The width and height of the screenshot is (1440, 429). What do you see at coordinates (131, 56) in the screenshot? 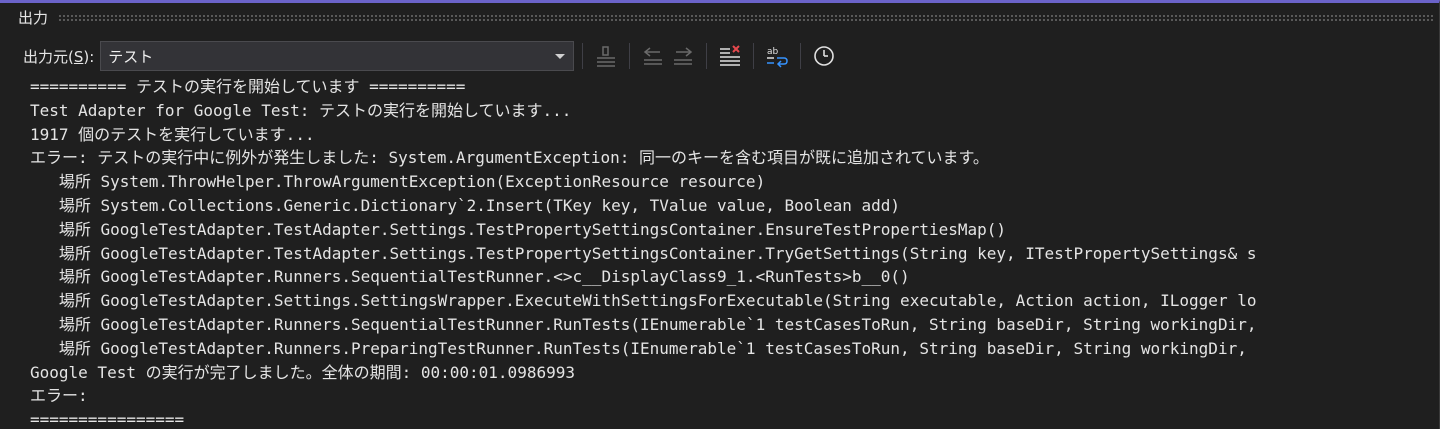
I see `source-dropdown-value: テスト` at bounding box center [131, 56].